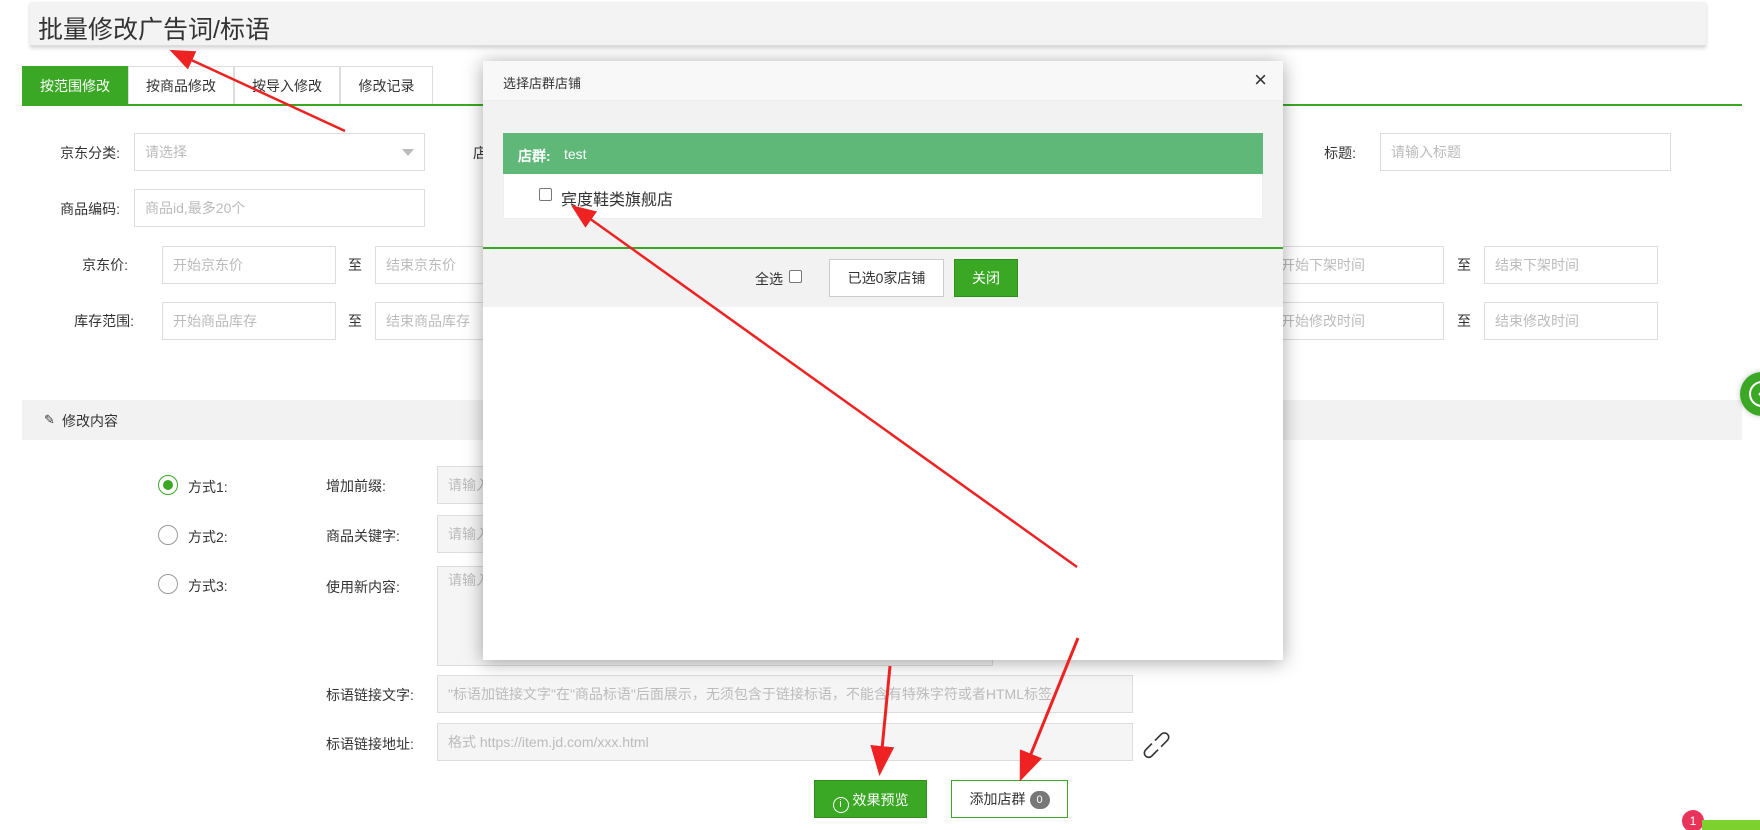 The height and width of the screenshot is (830, 1760). Describe the element at coordinates (181, 85) in the screenshot. I see `tab-product-modify: 按商品修改` at that location.